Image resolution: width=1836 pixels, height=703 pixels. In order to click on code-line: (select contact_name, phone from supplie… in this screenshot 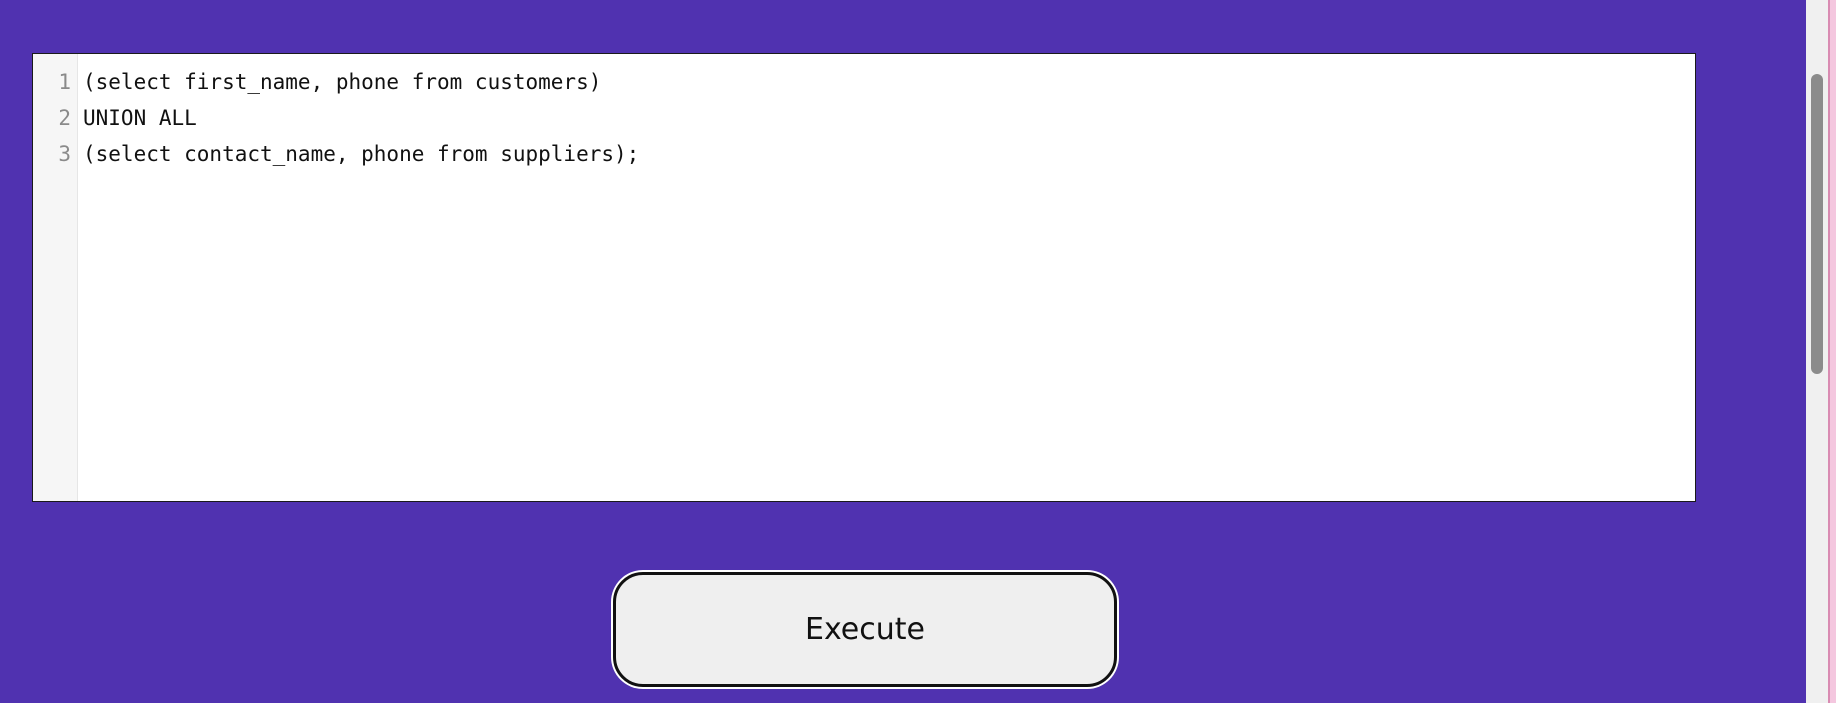, I will do `click(889, 154)`.